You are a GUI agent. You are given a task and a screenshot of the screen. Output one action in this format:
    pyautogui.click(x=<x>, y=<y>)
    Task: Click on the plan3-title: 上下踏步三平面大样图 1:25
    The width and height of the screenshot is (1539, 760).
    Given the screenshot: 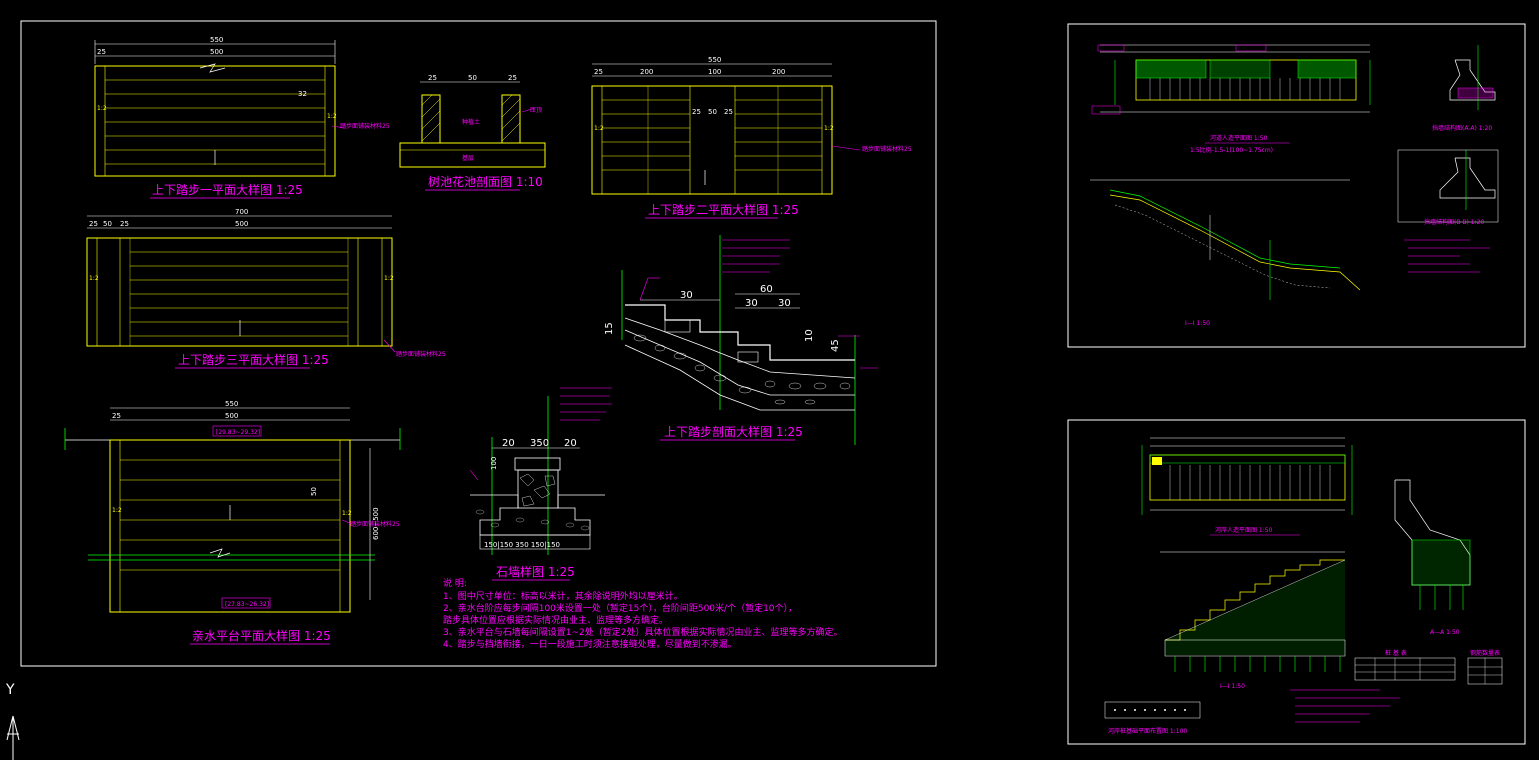 What is the action you would take?
    pyautogui.click(x=253, y=359)
    